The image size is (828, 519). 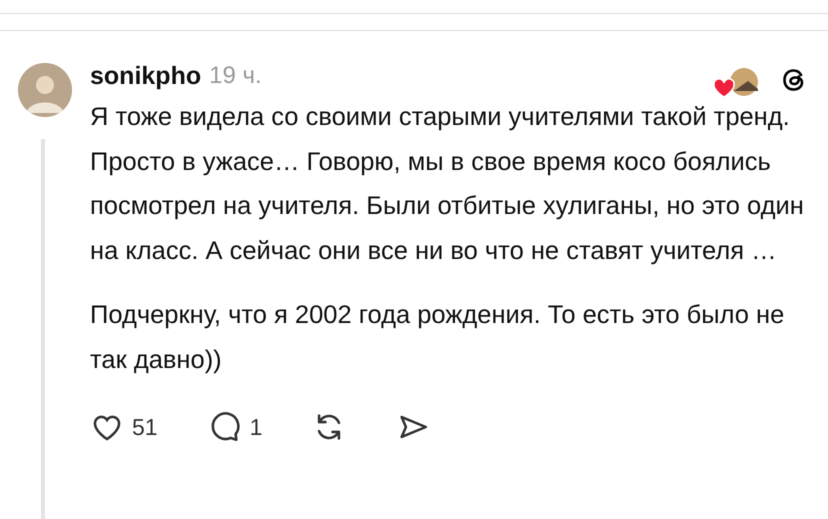 I want to click on comment-text: Подчеркну, что я 2002 года рождения. То есть это было не так давно)), so click(x=438, y=338).